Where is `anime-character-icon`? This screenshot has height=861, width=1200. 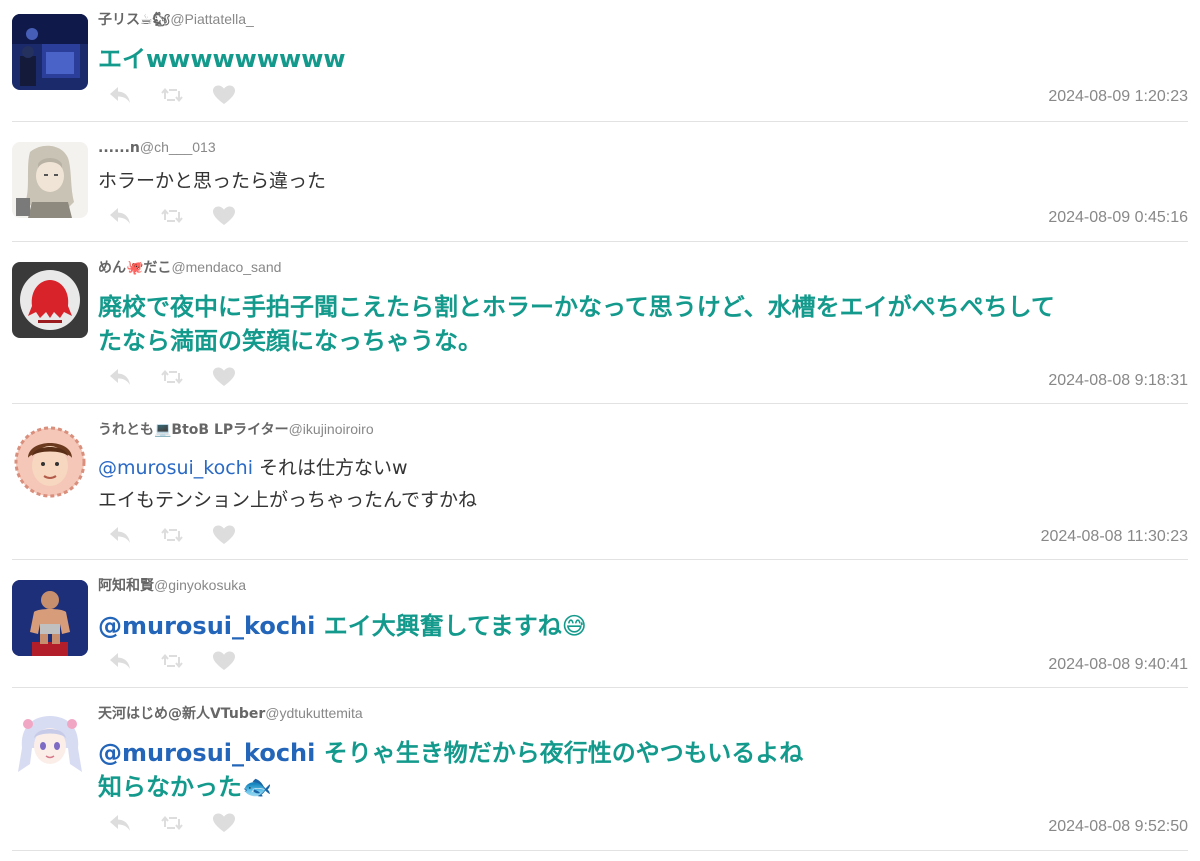
anime-character-icon is located at coordinates (50, 180).